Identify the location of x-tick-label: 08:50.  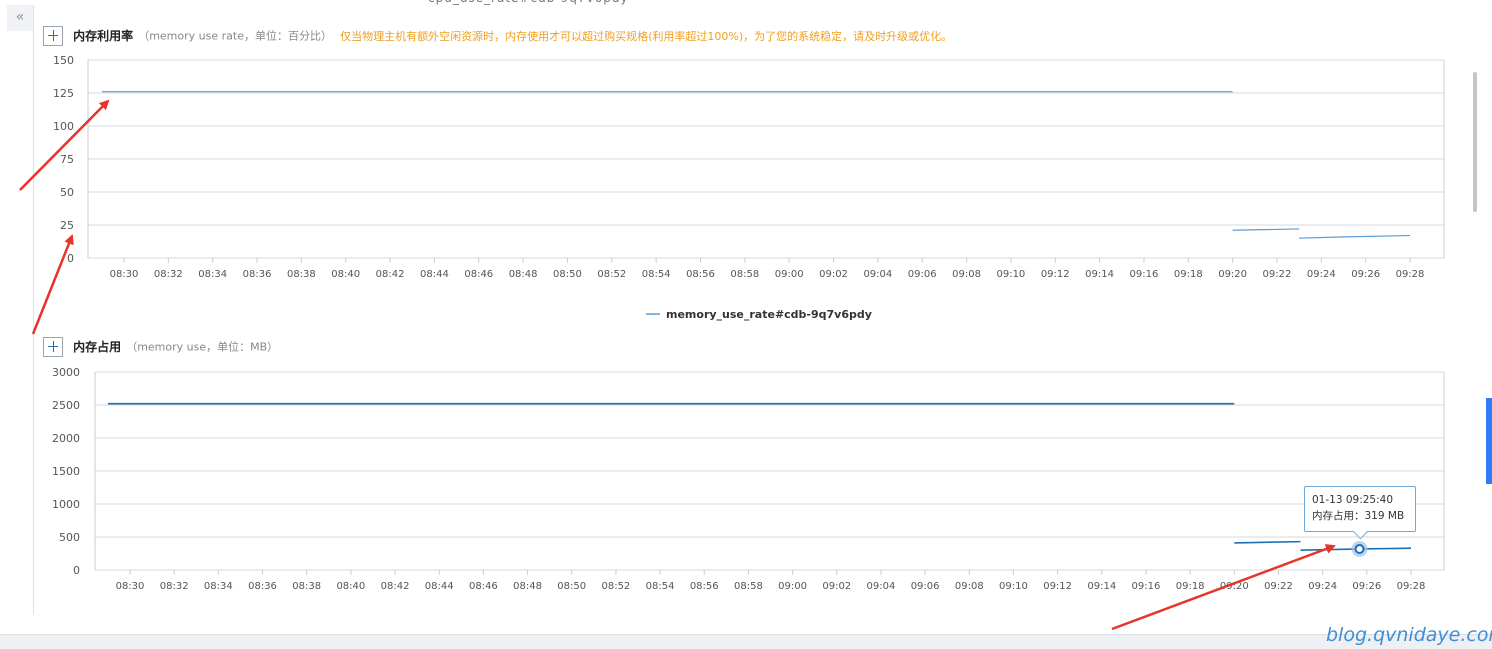
(571, 586).